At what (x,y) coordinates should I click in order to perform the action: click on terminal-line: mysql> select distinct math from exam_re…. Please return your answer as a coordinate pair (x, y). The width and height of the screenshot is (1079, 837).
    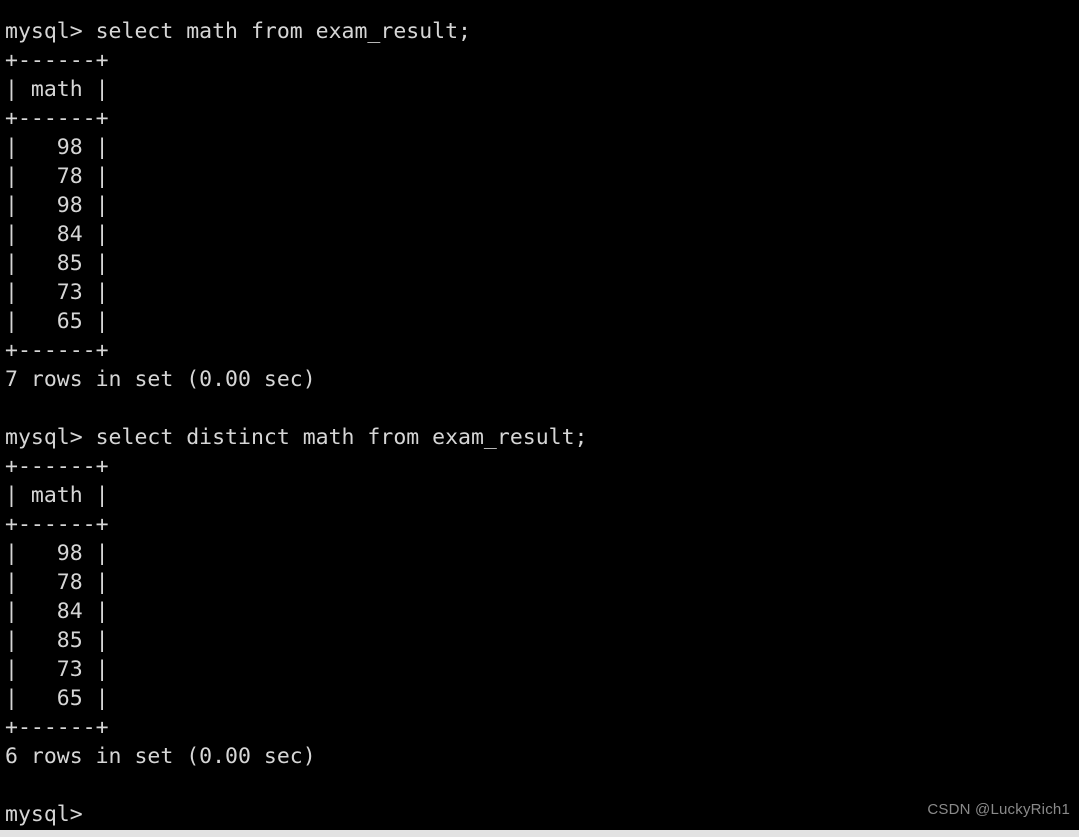
    Looking at the image, I should click on (296, 437).